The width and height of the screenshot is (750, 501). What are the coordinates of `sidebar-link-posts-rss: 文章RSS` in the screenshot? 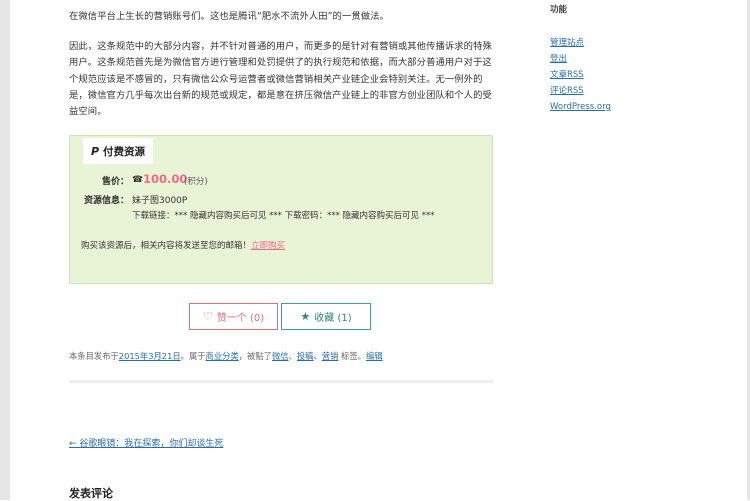 It's located at (580, 75).